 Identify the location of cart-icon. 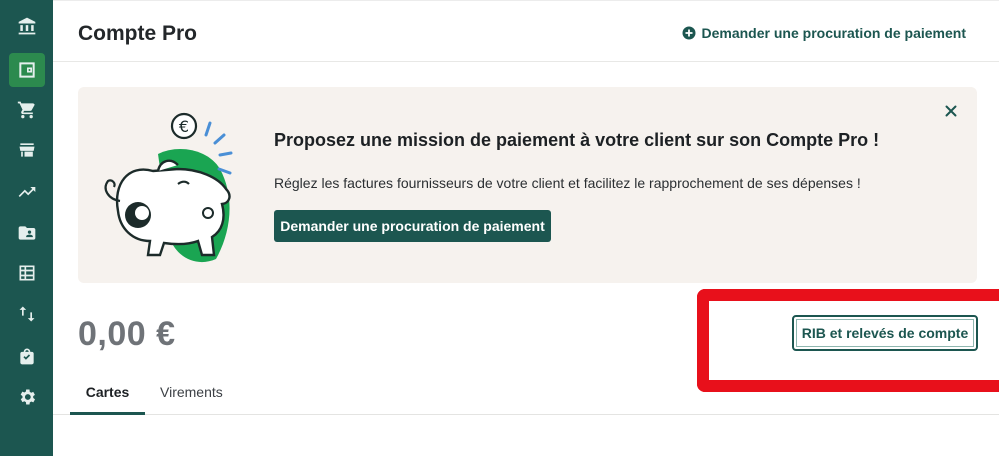
(26, 110).